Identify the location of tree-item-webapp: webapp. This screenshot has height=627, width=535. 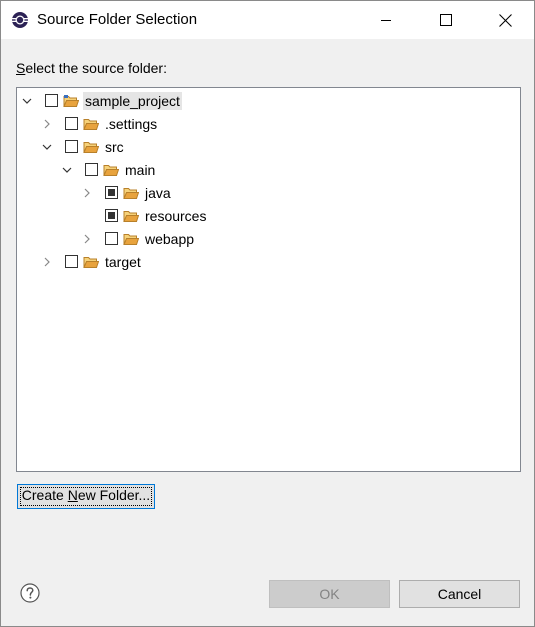
(268, 239).